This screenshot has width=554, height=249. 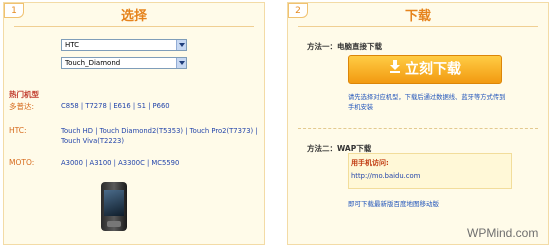 What do you see at coordinates (22, 162) in the screenshot?
I see `row-label-moto: MOTO:` at bounding box center [22, 162].